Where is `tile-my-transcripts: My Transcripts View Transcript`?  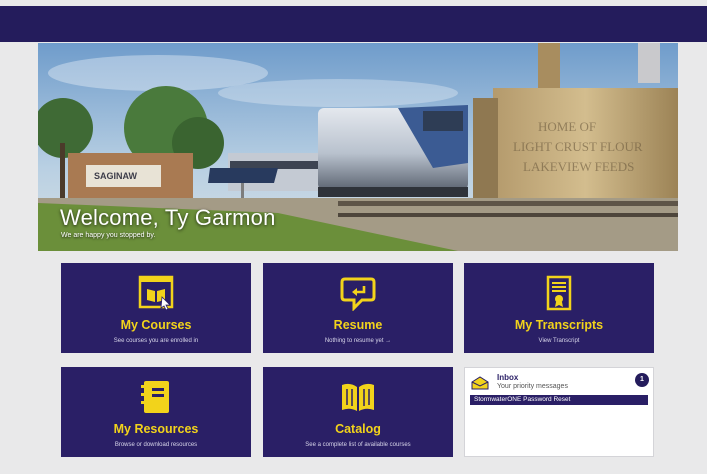 tile-my-transcripts: My Transcripts View Transcript is located at coordinates (559, 308).